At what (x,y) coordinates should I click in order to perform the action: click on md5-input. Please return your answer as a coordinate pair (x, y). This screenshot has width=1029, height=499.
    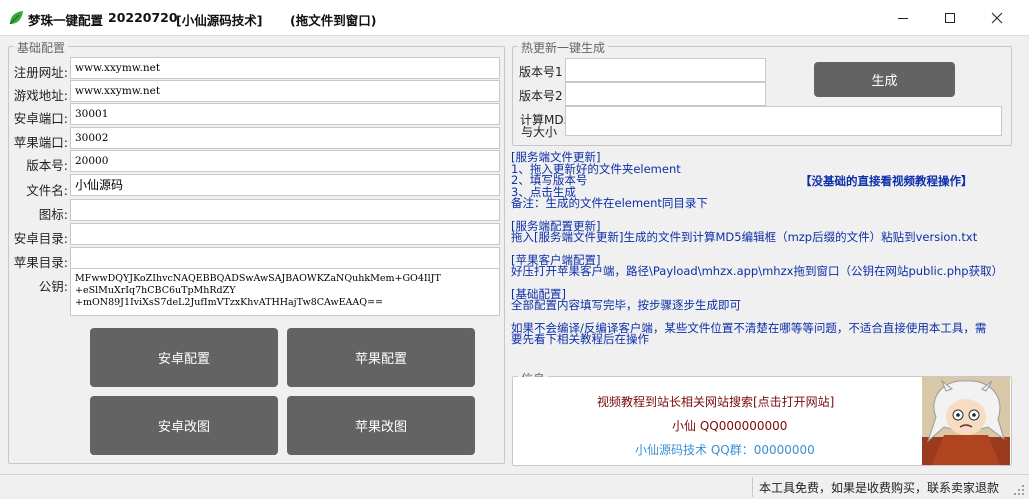
    Looking at the image, I should click on (783, 121).